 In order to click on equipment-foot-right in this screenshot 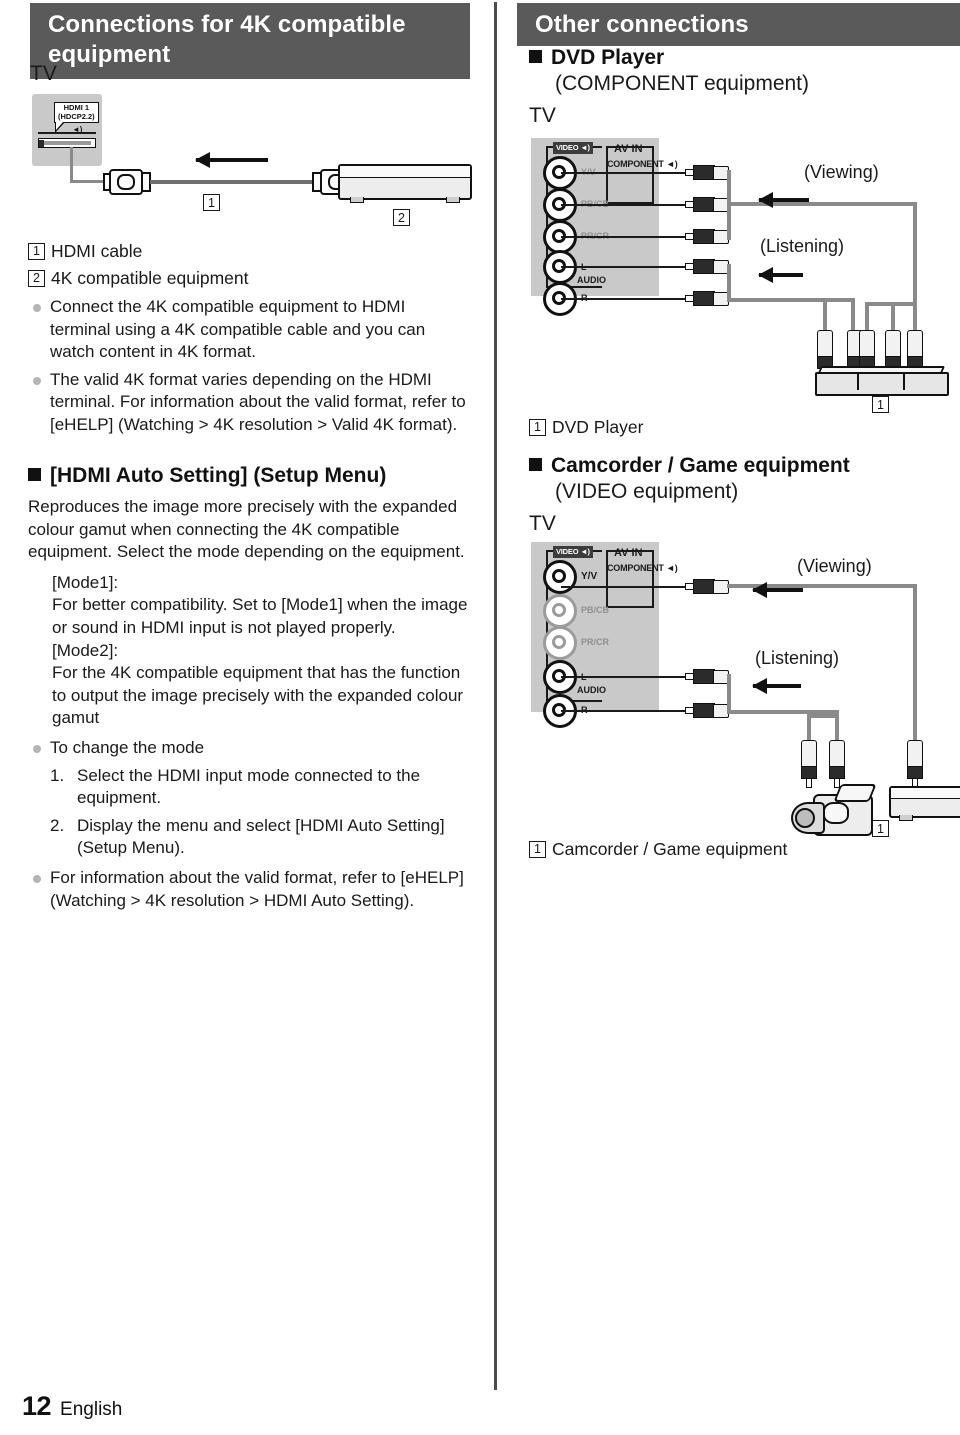, I will do `click(453, 200)`.